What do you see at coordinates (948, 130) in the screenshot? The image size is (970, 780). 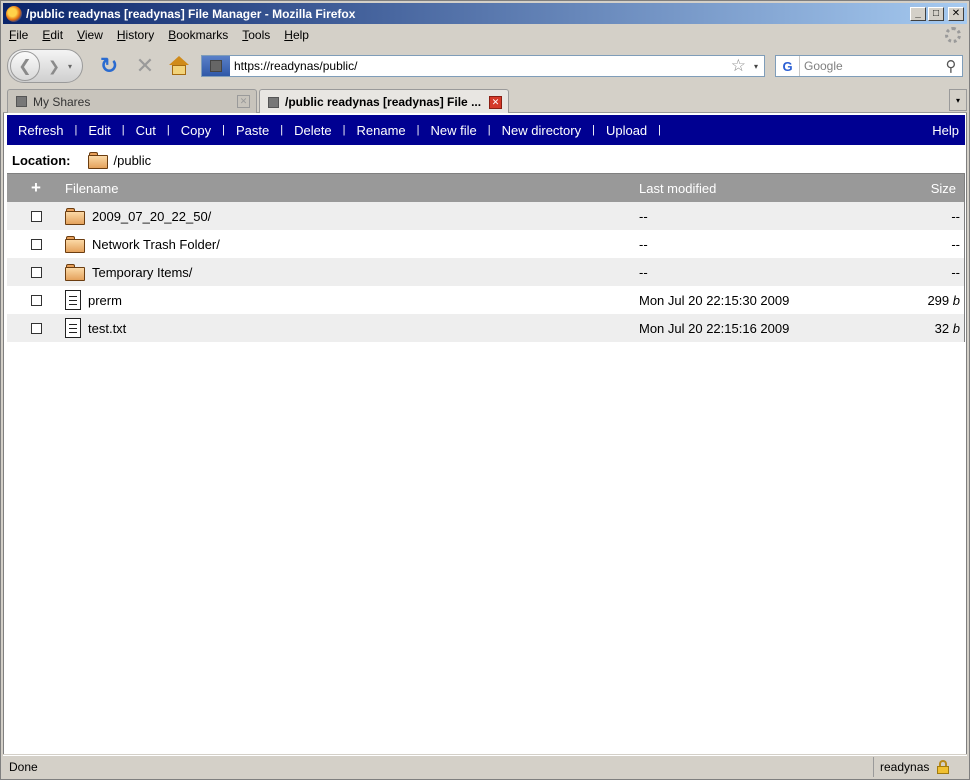 I see `help-link: Help` at bounding box center [948, 130].